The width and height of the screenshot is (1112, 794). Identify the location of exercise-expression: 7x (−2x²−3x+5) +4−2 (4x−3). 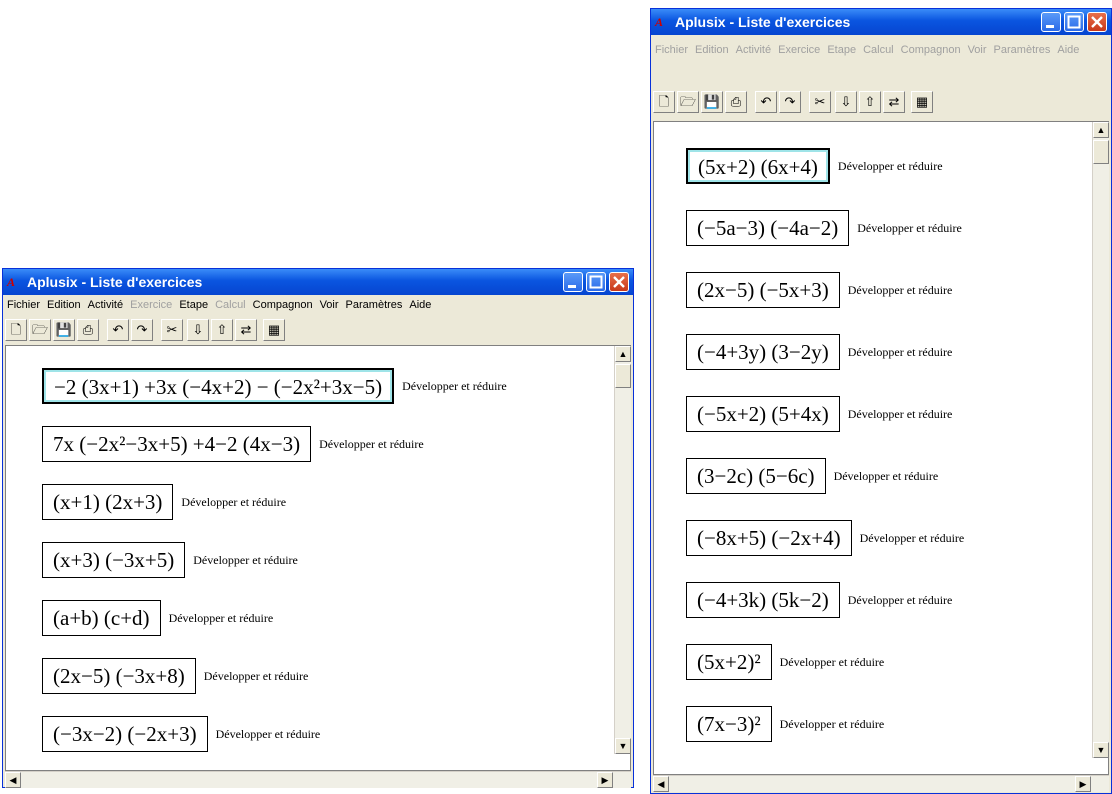
(177, 444).